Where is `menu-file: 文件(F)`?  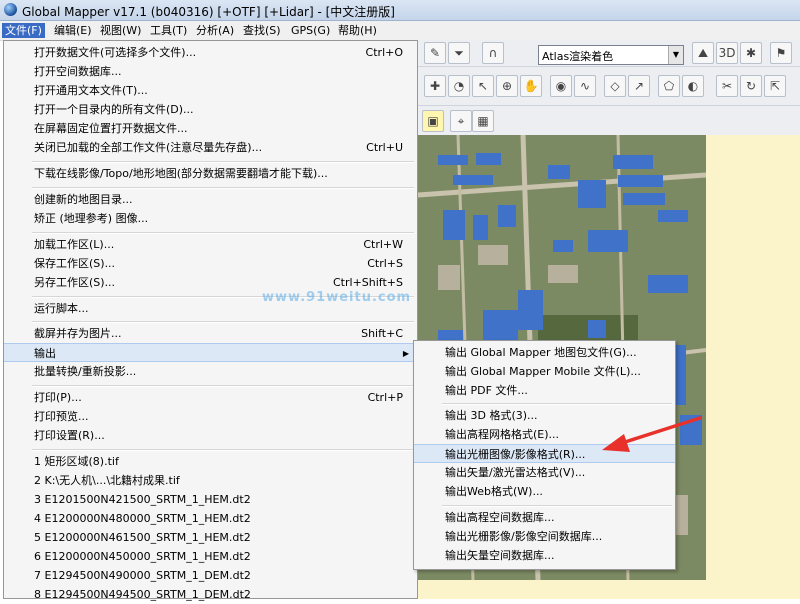
menu-file: 文件(F) is located at coordinates (23, 30).